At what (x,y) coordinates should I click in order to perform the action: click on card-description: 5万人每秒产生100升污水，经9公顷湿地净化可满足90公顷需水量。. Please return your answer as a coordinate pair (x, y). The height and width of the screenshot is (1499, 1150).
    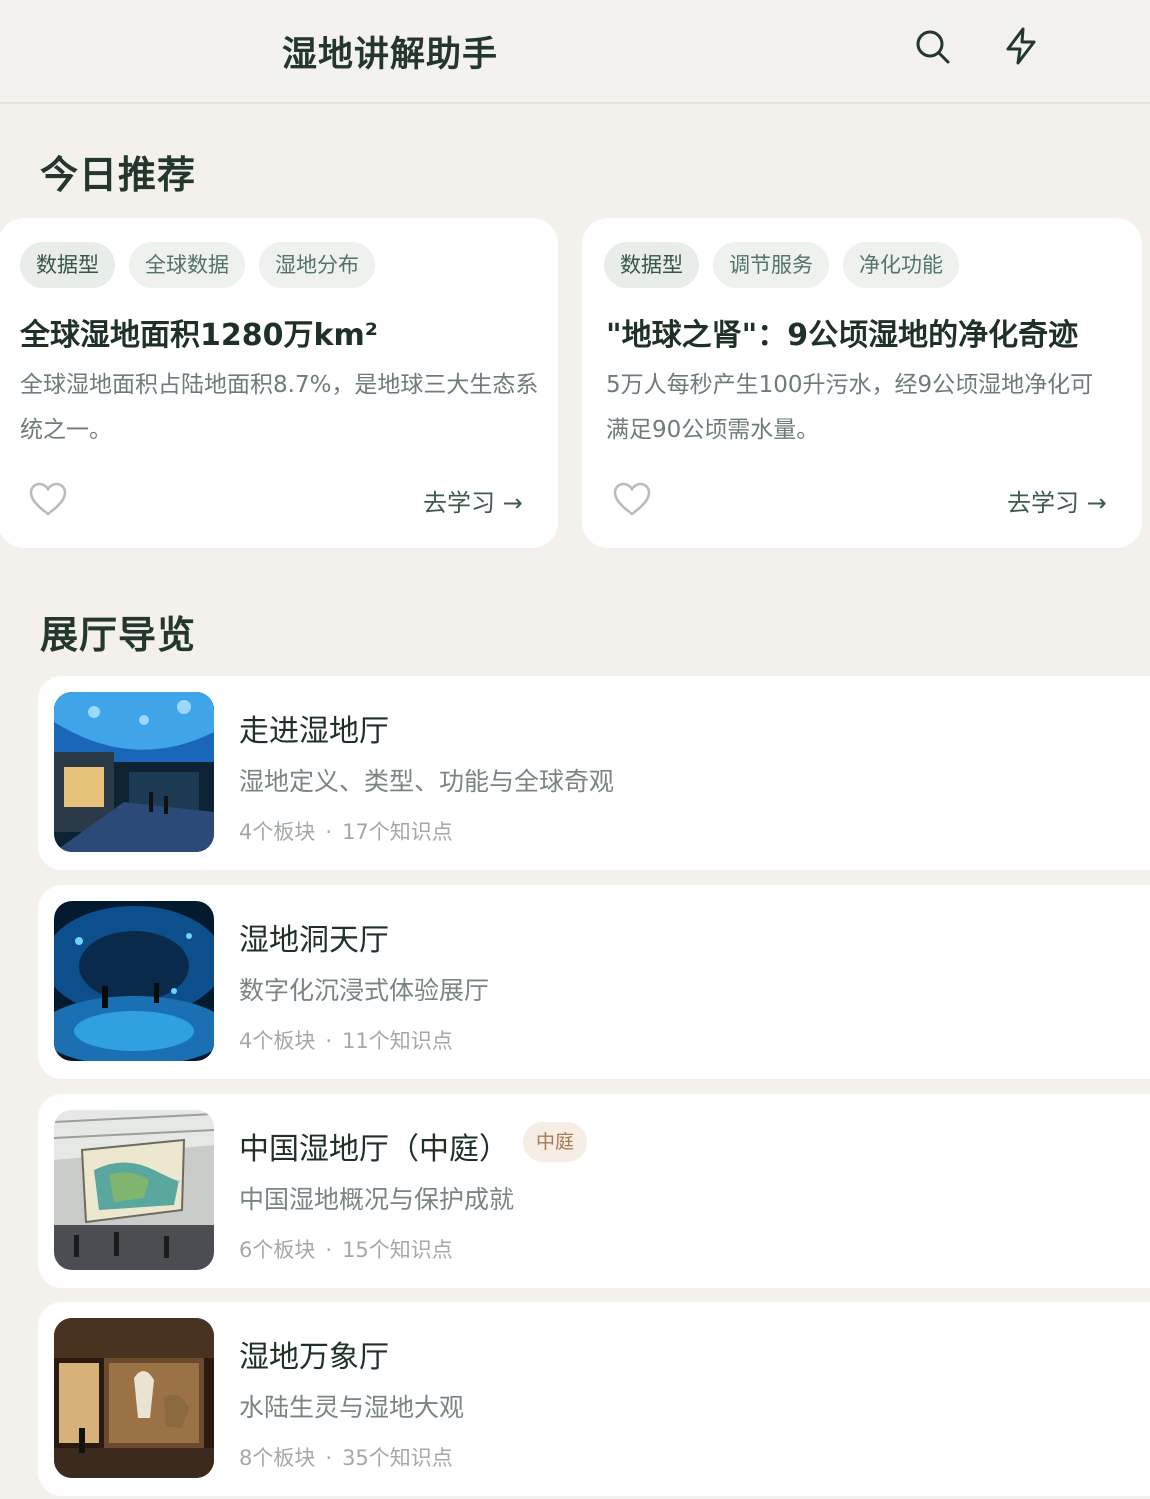
    Looking at the image, I should click on (850, 407).